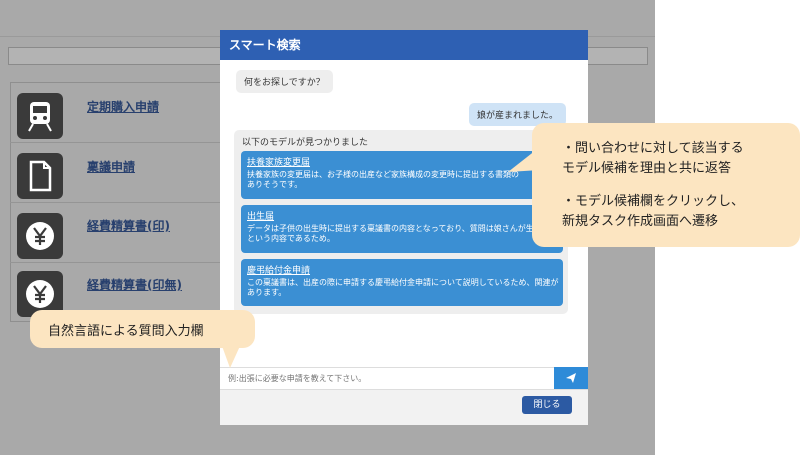 The height and width of the screenshot is (455, 800). What do you see at coordinates (123, 106) in the screenshot?
I see `list-item-link: 定期購入申請` at bounding box center [123, 106].